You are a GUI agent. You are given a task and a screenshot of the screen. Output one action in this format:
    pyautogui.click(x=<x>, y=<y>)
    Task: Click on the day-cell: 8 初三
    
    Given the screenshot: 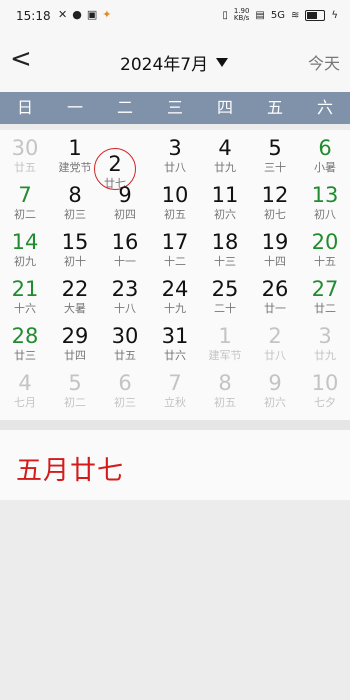 What is the action you would take?
    pyautogui.click(x=75, y=200)
    